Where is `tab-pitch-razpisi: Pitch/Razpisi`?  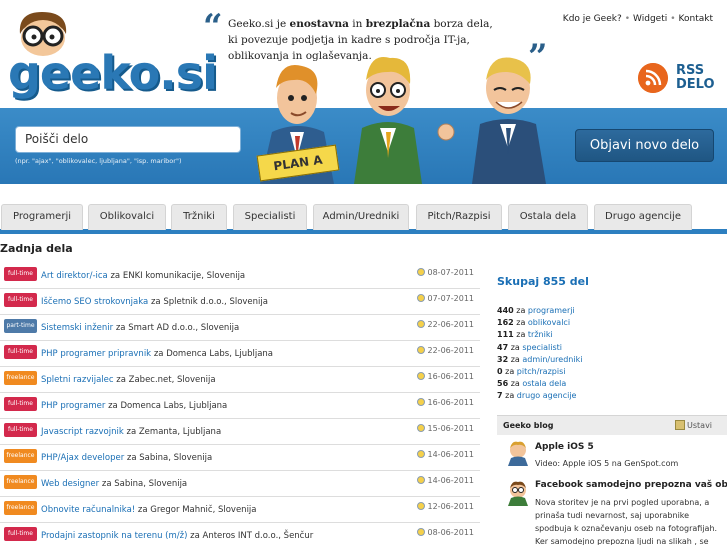
tab-pitch-razpisi: Pitch/Razpisi is located at coordinates (459, 217).